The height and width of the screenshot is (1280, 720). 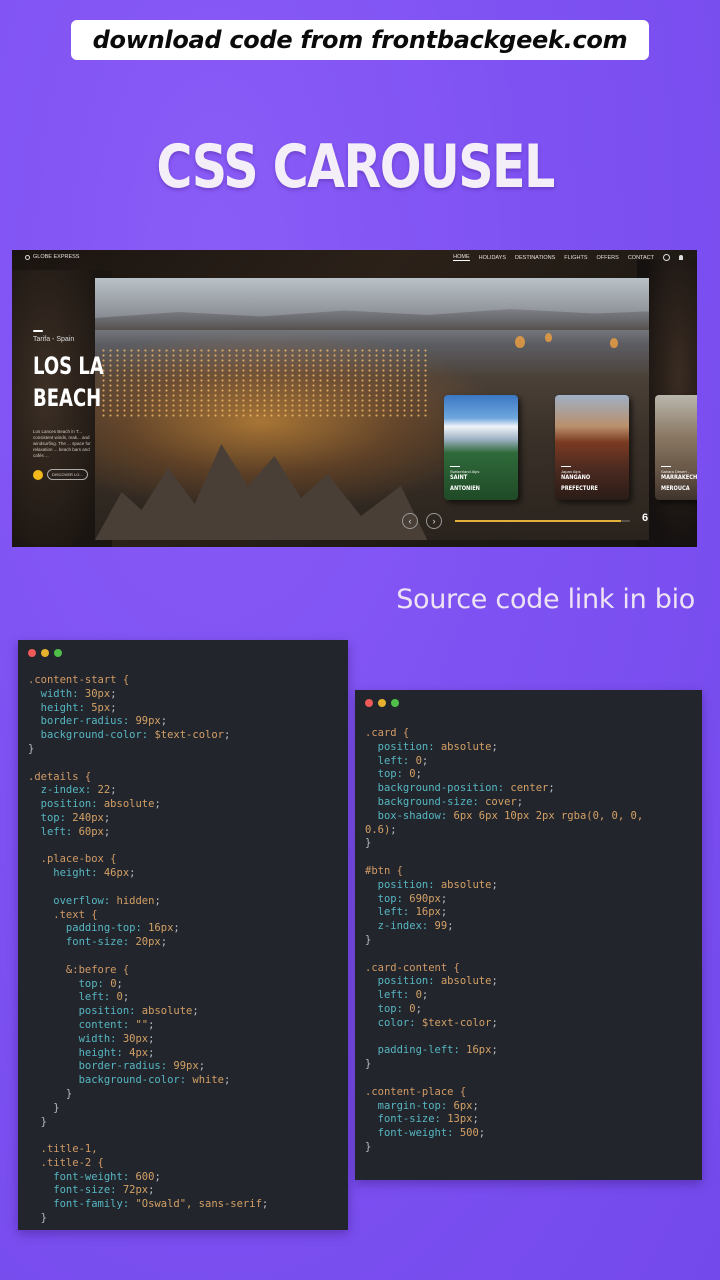 What do you see at coordinates (400, 926) in the screenshot?
I see `code-token: z-index:` at bounding box center [400, 926].